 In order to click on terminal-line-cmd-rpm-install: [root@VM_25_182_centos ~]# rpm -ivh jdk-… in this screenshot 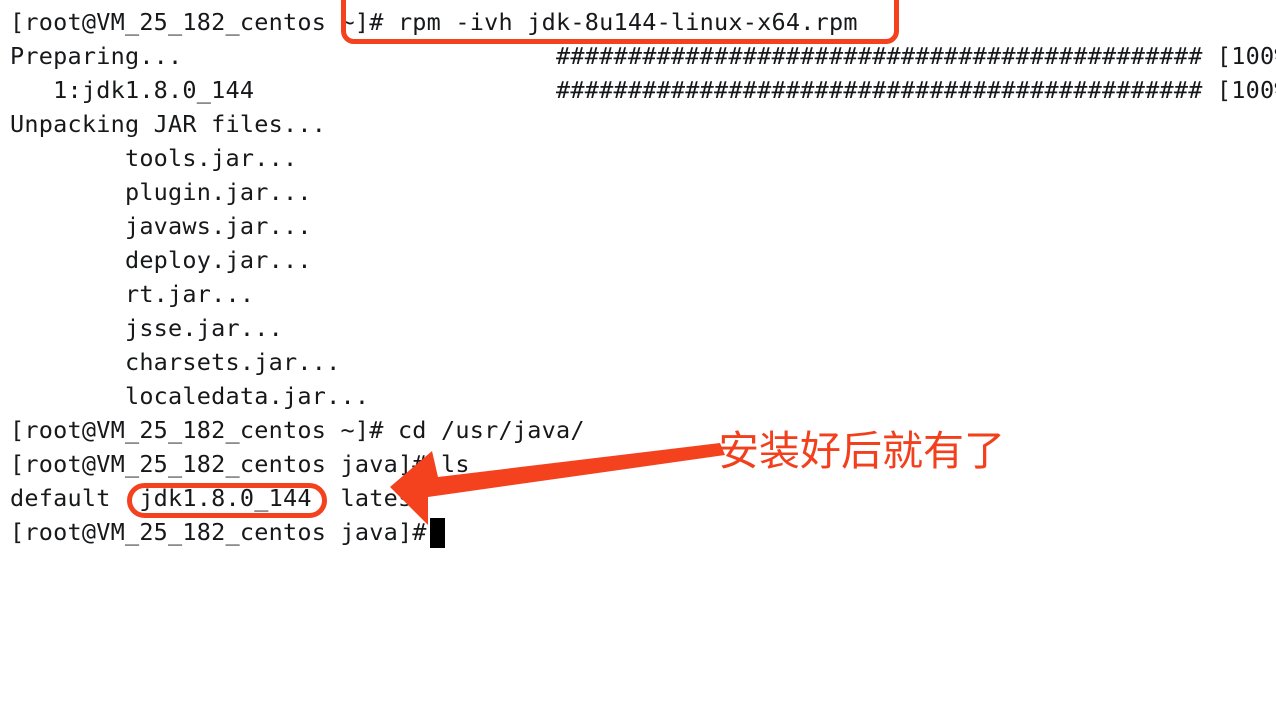, I will do `click(434, 22)`.